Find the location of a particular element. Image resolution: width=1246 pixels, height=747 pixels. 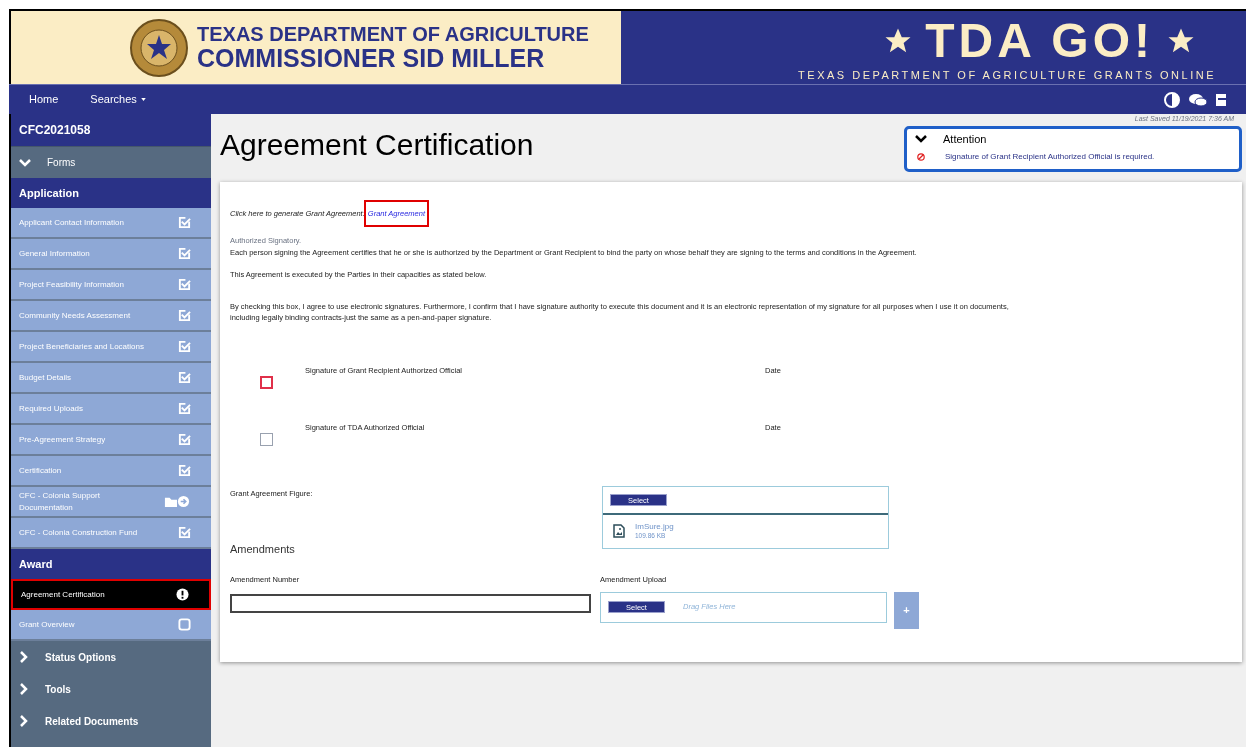

sidebar-item: Required Uploads is located at coordinates (111, 409).